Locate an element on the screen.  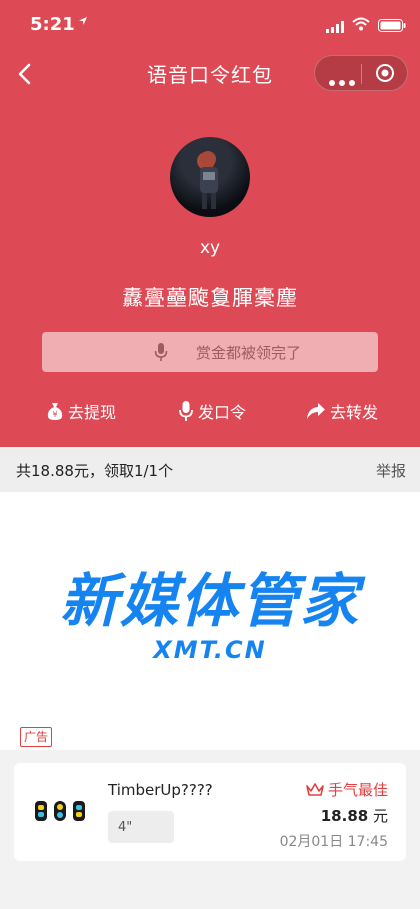
forward-label: 去转发 is located at coordinates (354, 412).